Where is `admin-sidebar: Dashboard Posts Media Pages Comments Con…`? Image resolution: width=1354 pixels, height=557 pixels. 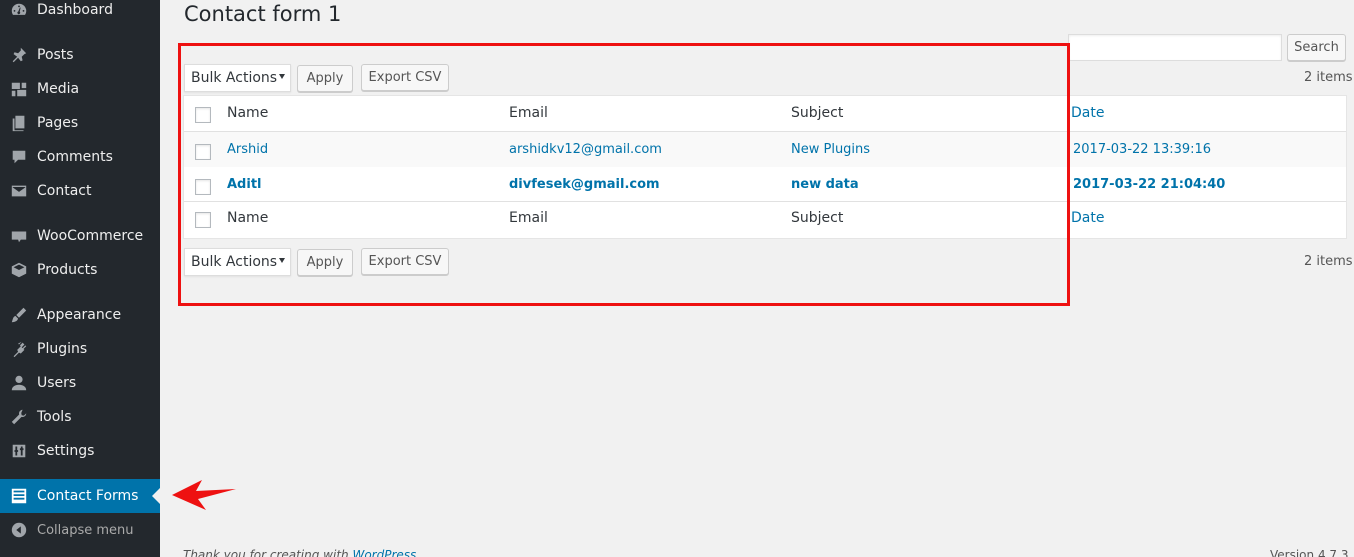
admin-sidebar: Dashboard Posts Media Pages Comments Con… is located at coordinates (80, 278).